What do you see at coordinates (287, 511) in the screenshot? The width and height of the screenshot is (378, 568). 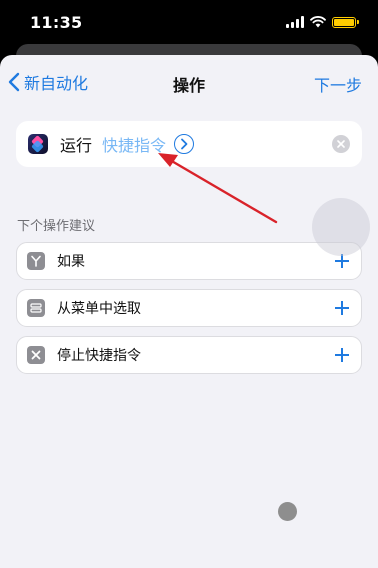 I see `assistive-touch-button` at bounding box center [287, 511].